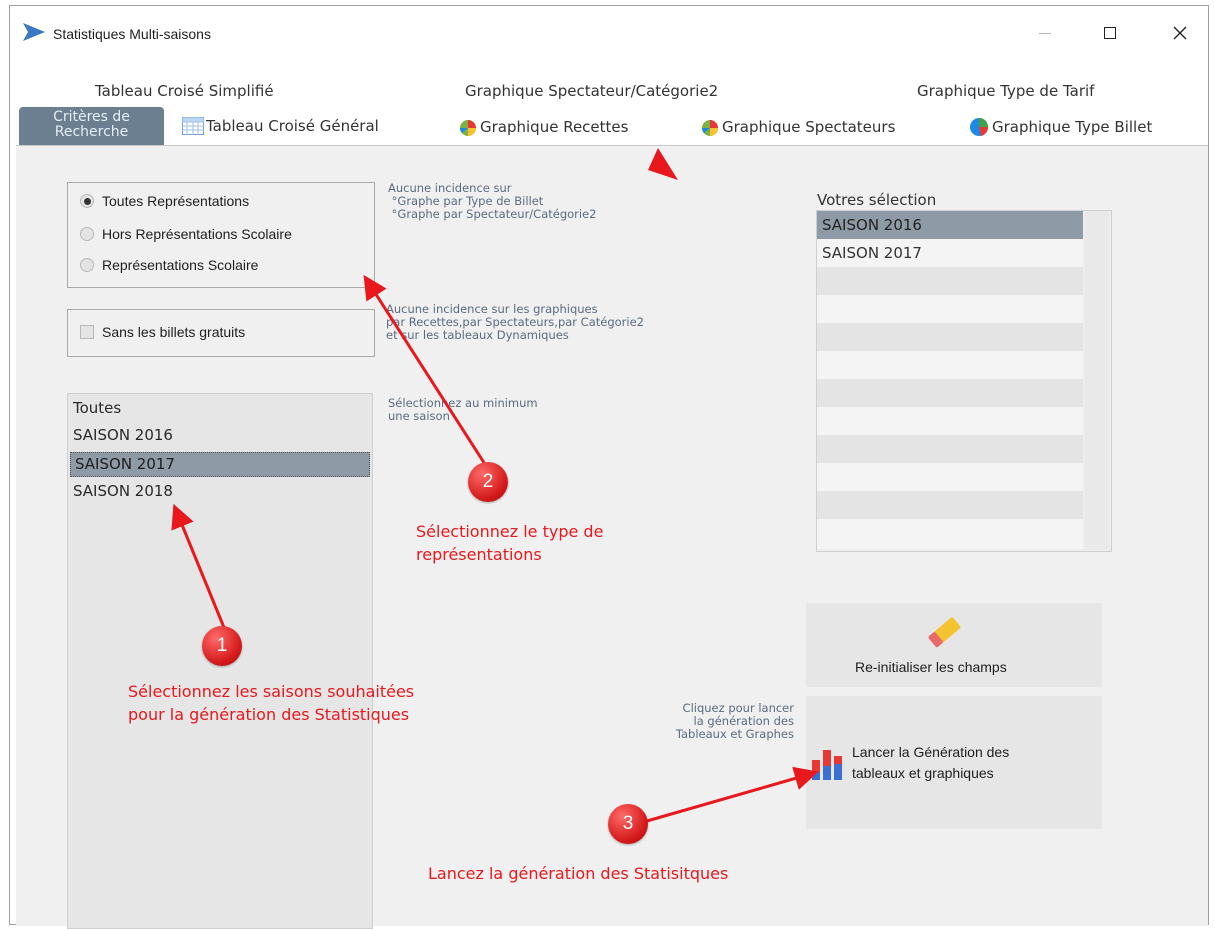  What do you see at coordinates (427, 373) in the screenshot?
I see `arrow-step2` at bounding box center [427, 373].